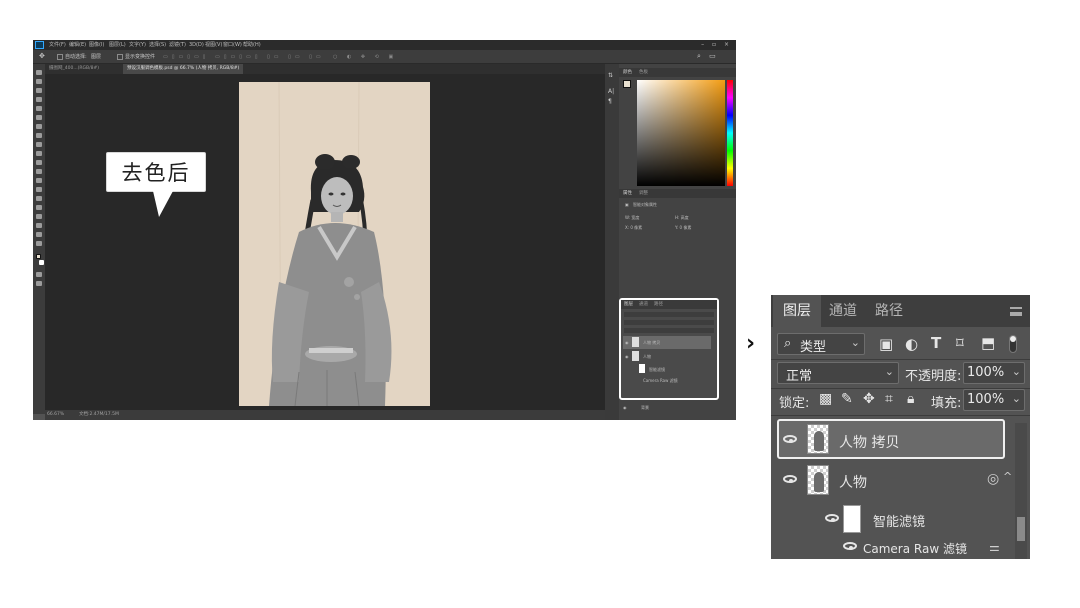 The height and width of the screenshot is (608, 1080). Describe the element at coordinates (60, 57) in the screenshot. I see `auto-select-checkbox` at that location.